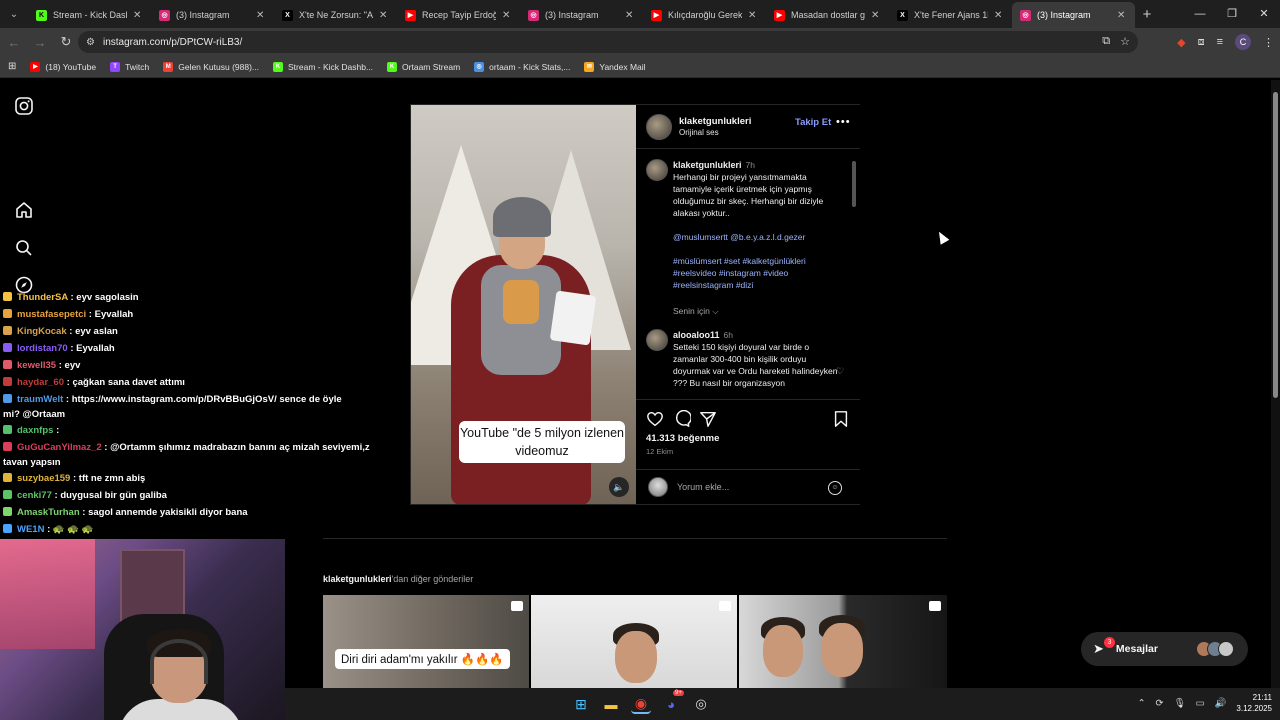 This screenshot has height=720, width=1280. I want to click on bookmark-item: ✉ Yandex Mail, so click(615, 66).